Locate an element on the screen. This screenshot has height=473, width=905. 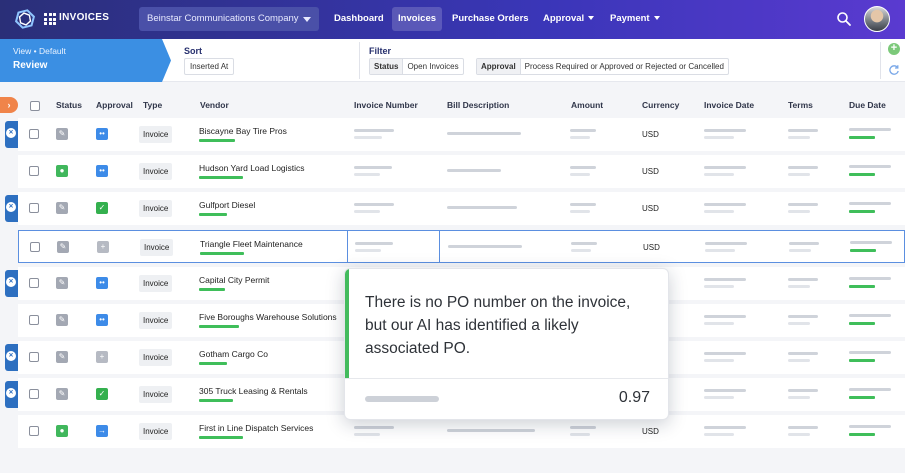
filter-chip-status: Status Open Invoices is located at coordinates (416, 66).